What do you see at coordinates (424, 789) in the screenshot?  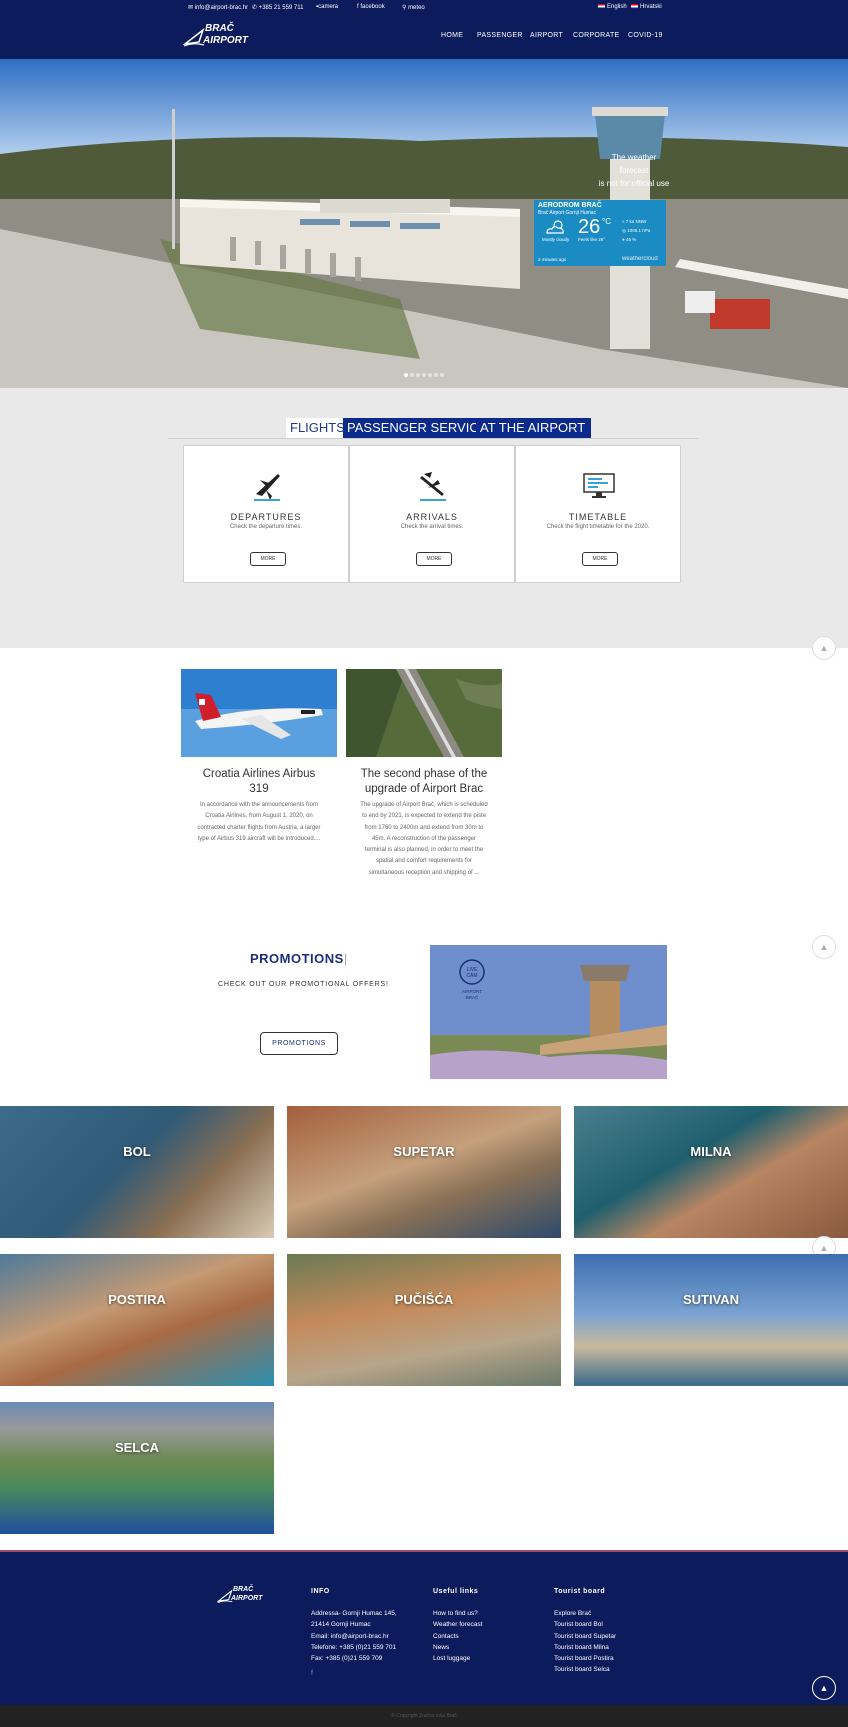 I see `news-title-upgrade-line2: upgrade of Airport Brac` at bounding box center [424, 789].